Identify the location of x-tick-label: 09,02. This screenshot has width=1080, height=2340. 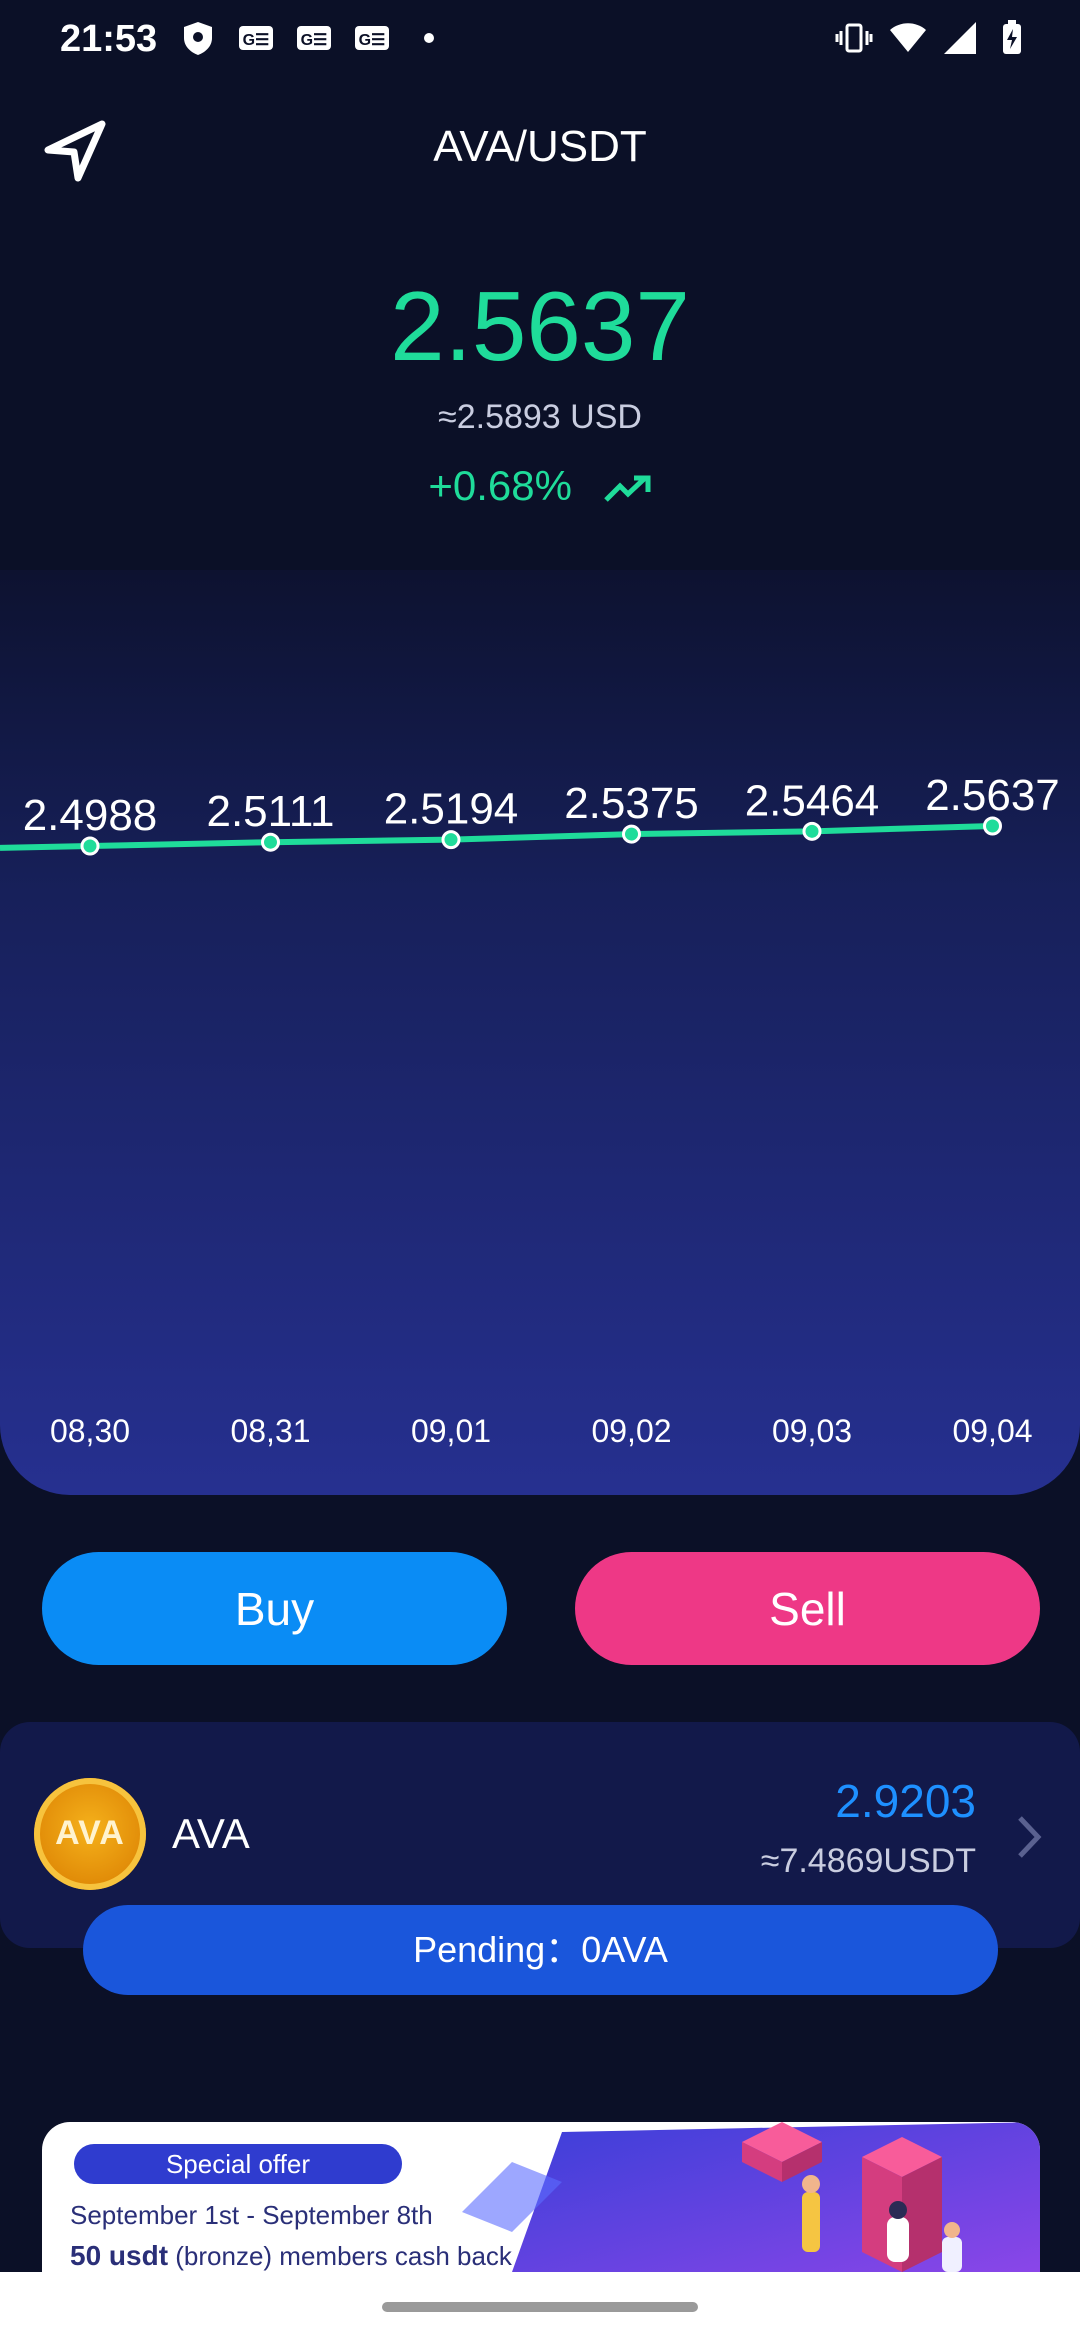
(631, 1431).